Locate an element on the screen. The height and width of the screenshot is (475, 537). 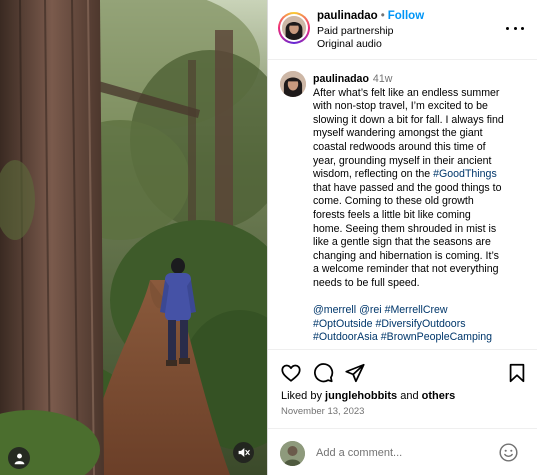
mention-link: @rei is located at coordinates (370, 310).